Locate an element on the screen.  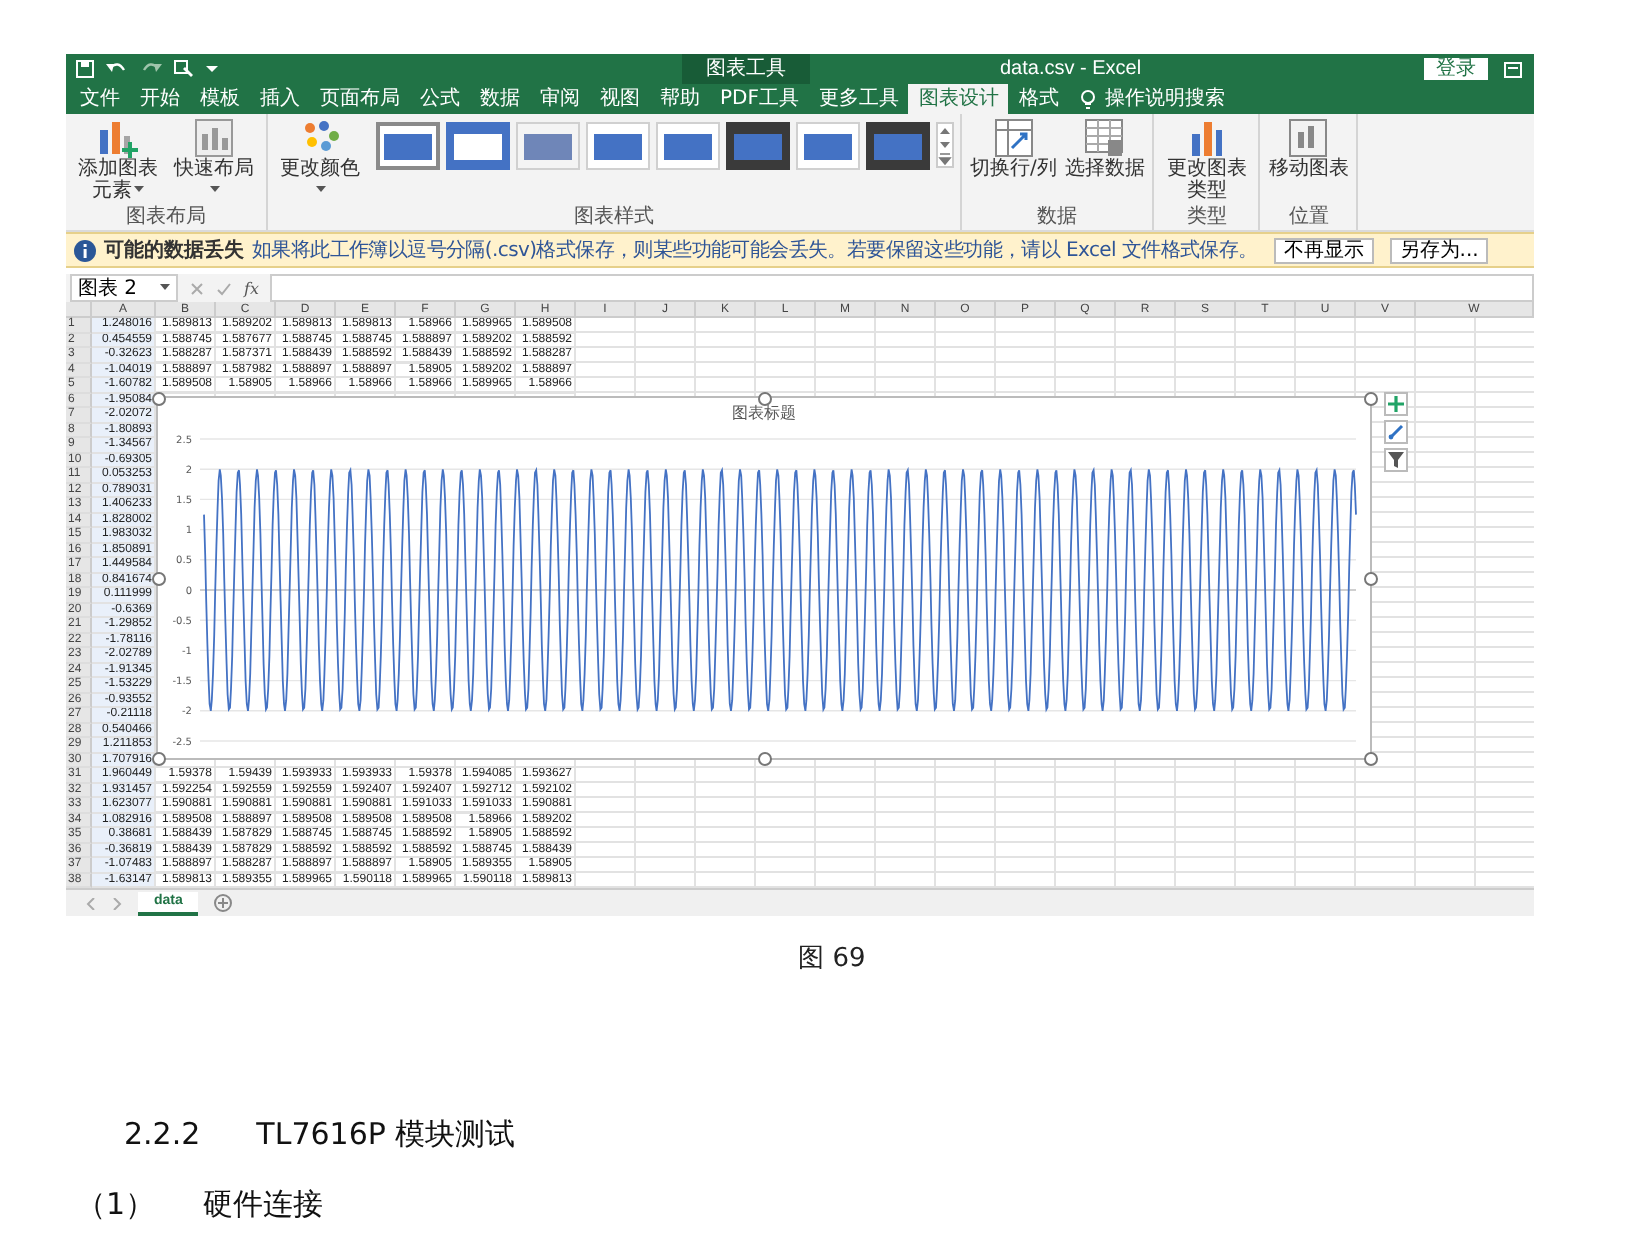
group-label: 数据 is located at coordinates (1057, 218).